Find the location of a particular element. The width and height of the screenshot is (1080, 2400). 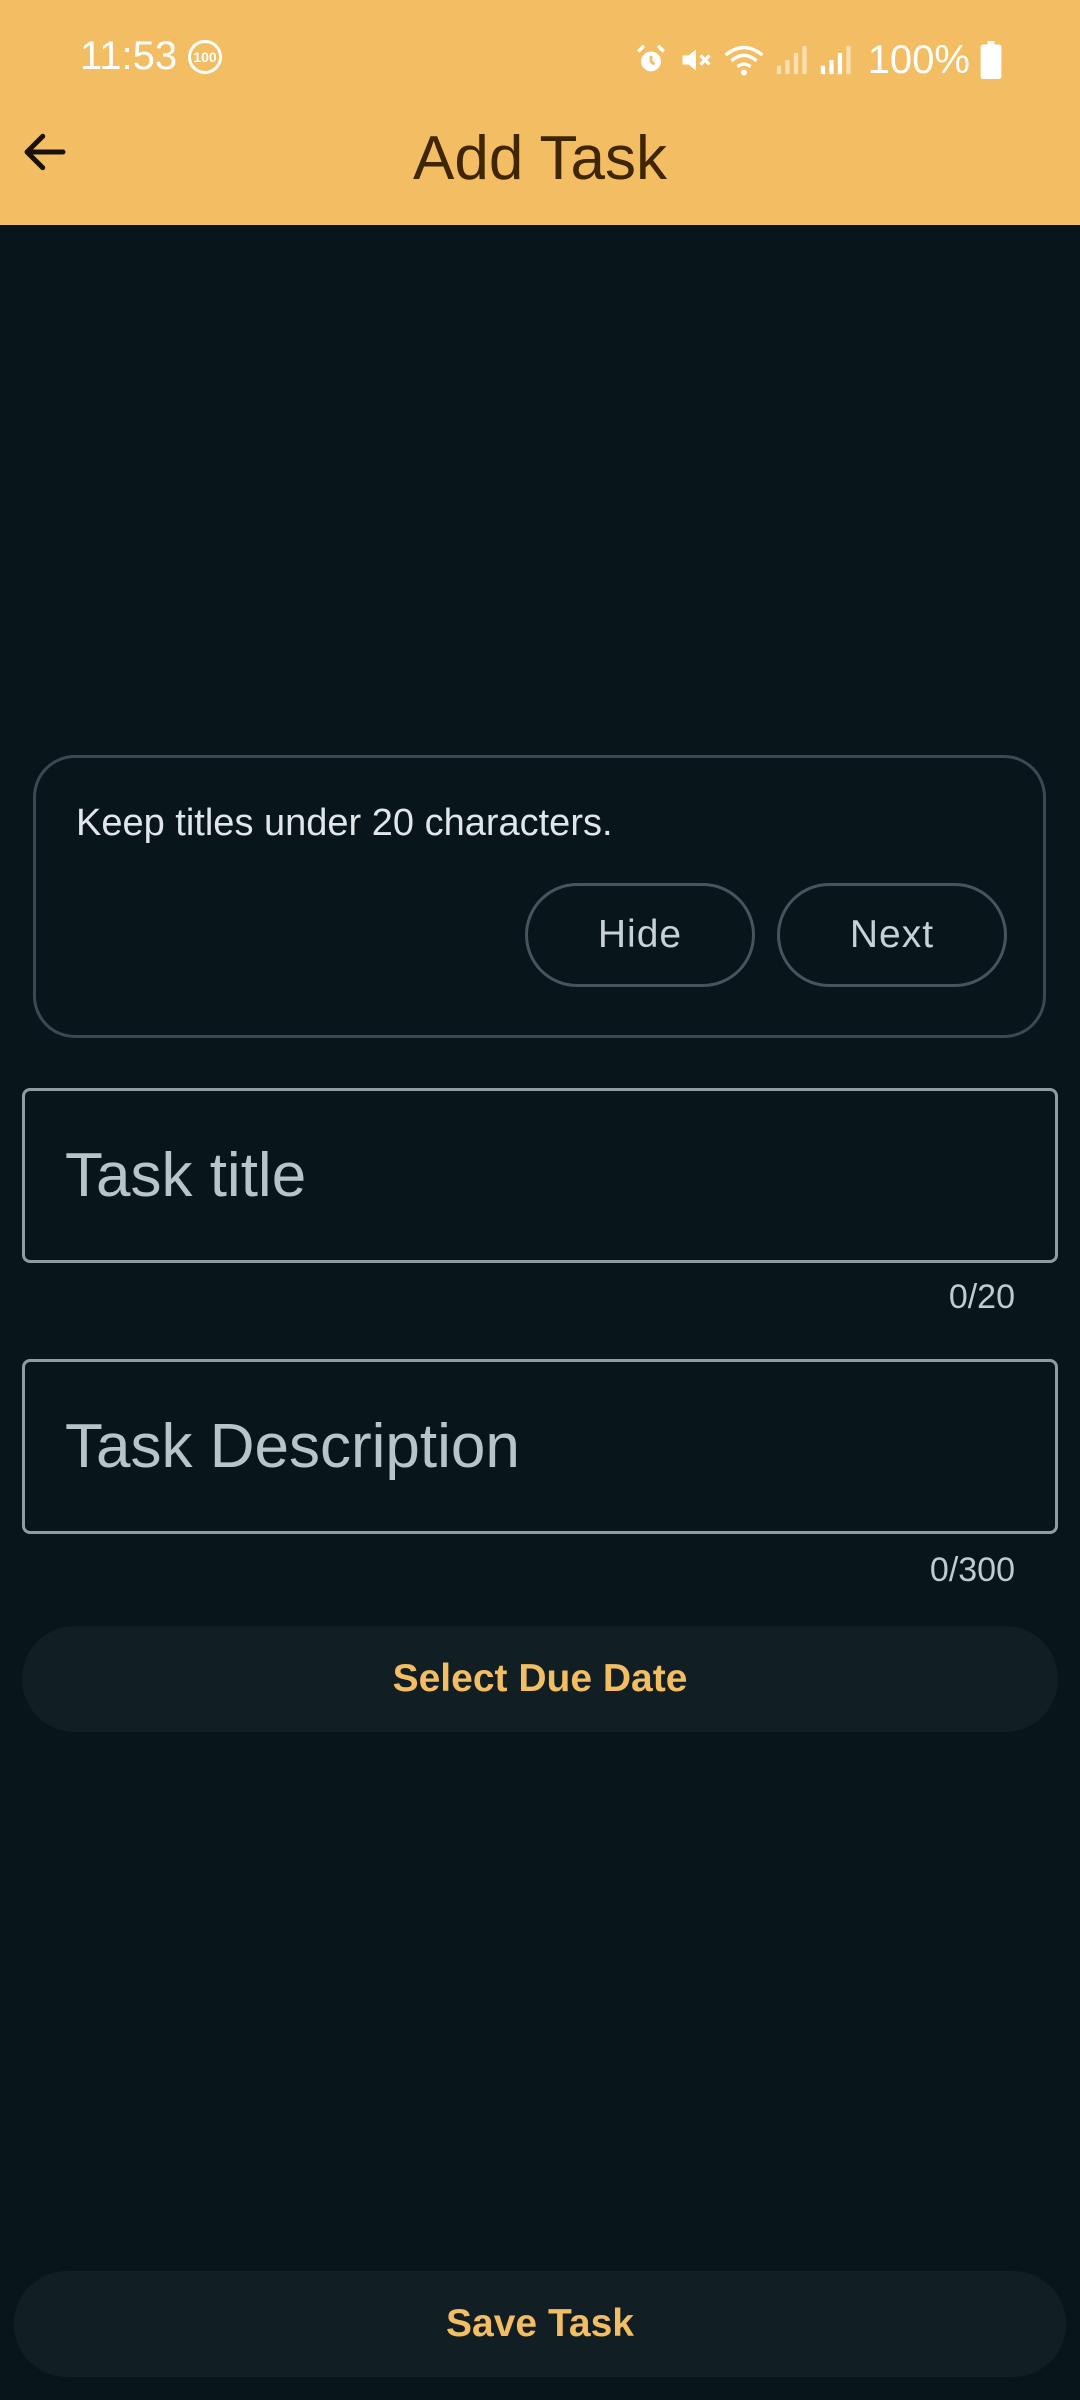

task-title-placeholder: Task title is located at coordinates (186, 1175).